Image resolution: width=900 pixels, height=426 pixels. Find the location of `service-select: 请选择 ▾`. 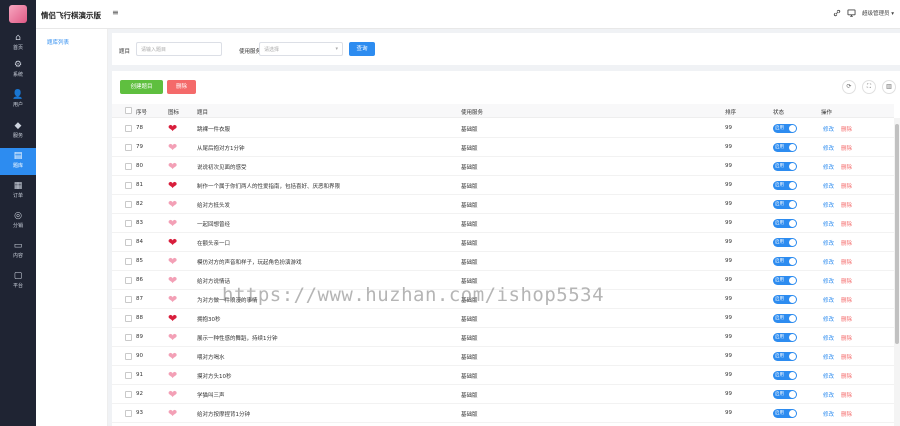

service-select: 请选择 ▾ is located at coordinates (301, 49).